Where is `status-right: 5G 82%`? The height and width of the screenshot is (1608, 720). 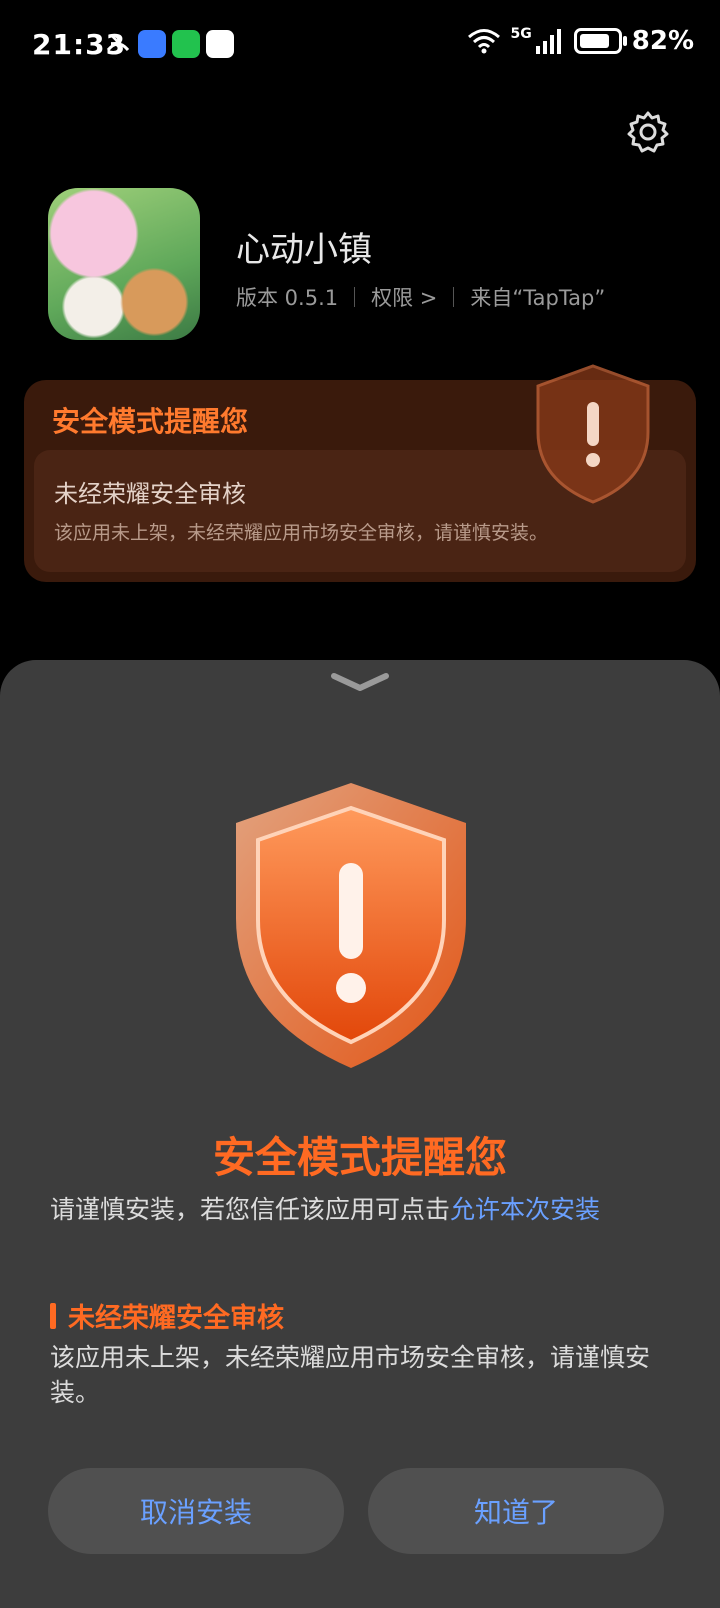 status-right: 5G 82% is located at coordinates (580, 41).